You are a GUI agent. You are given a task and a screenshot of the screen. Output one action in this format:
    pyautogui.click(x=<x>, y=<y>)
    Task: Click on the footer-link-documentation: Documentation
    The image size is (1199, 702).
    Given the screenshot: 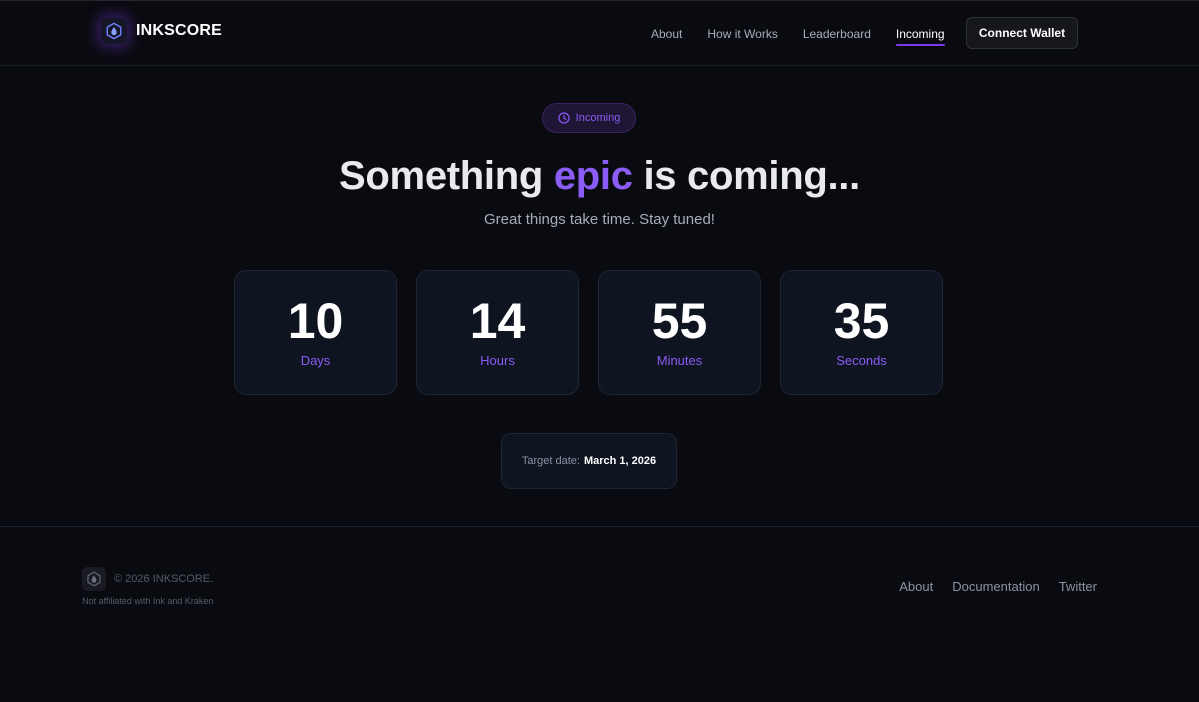 What is the action you would take?
    pyautogui.click(x=995, y=586)
    